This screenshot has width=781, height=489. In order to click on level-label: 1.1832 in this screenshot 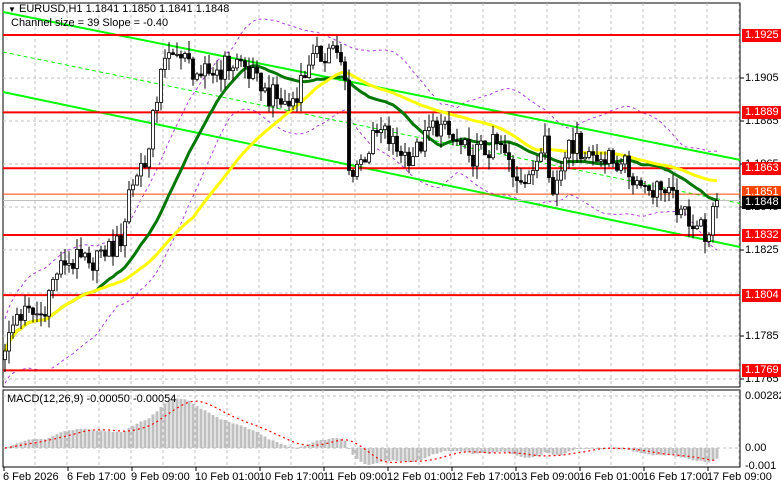, I will do `click(761, 235)`.